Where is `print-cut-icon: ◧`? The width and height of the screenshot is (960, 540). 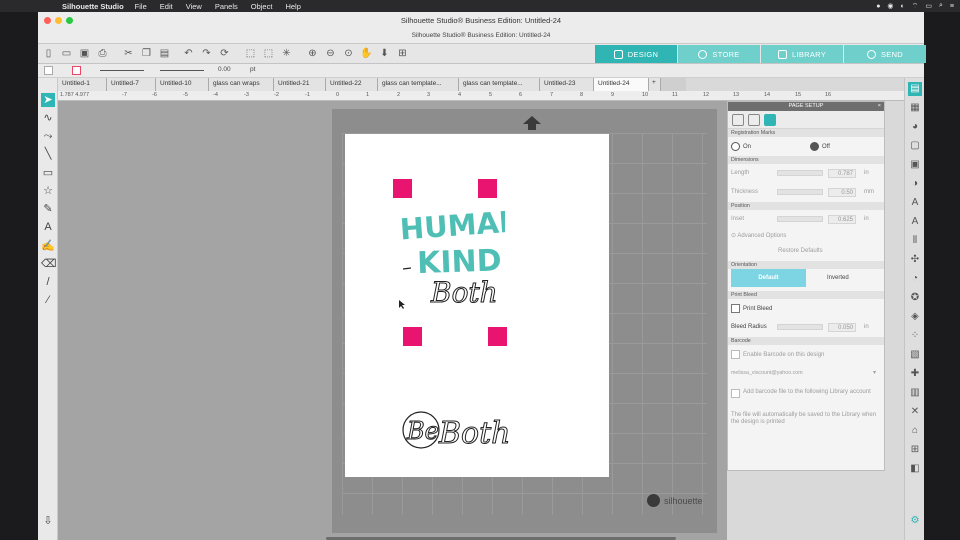
print-cut-icon: ◧ is located at coordinates (915, 469).